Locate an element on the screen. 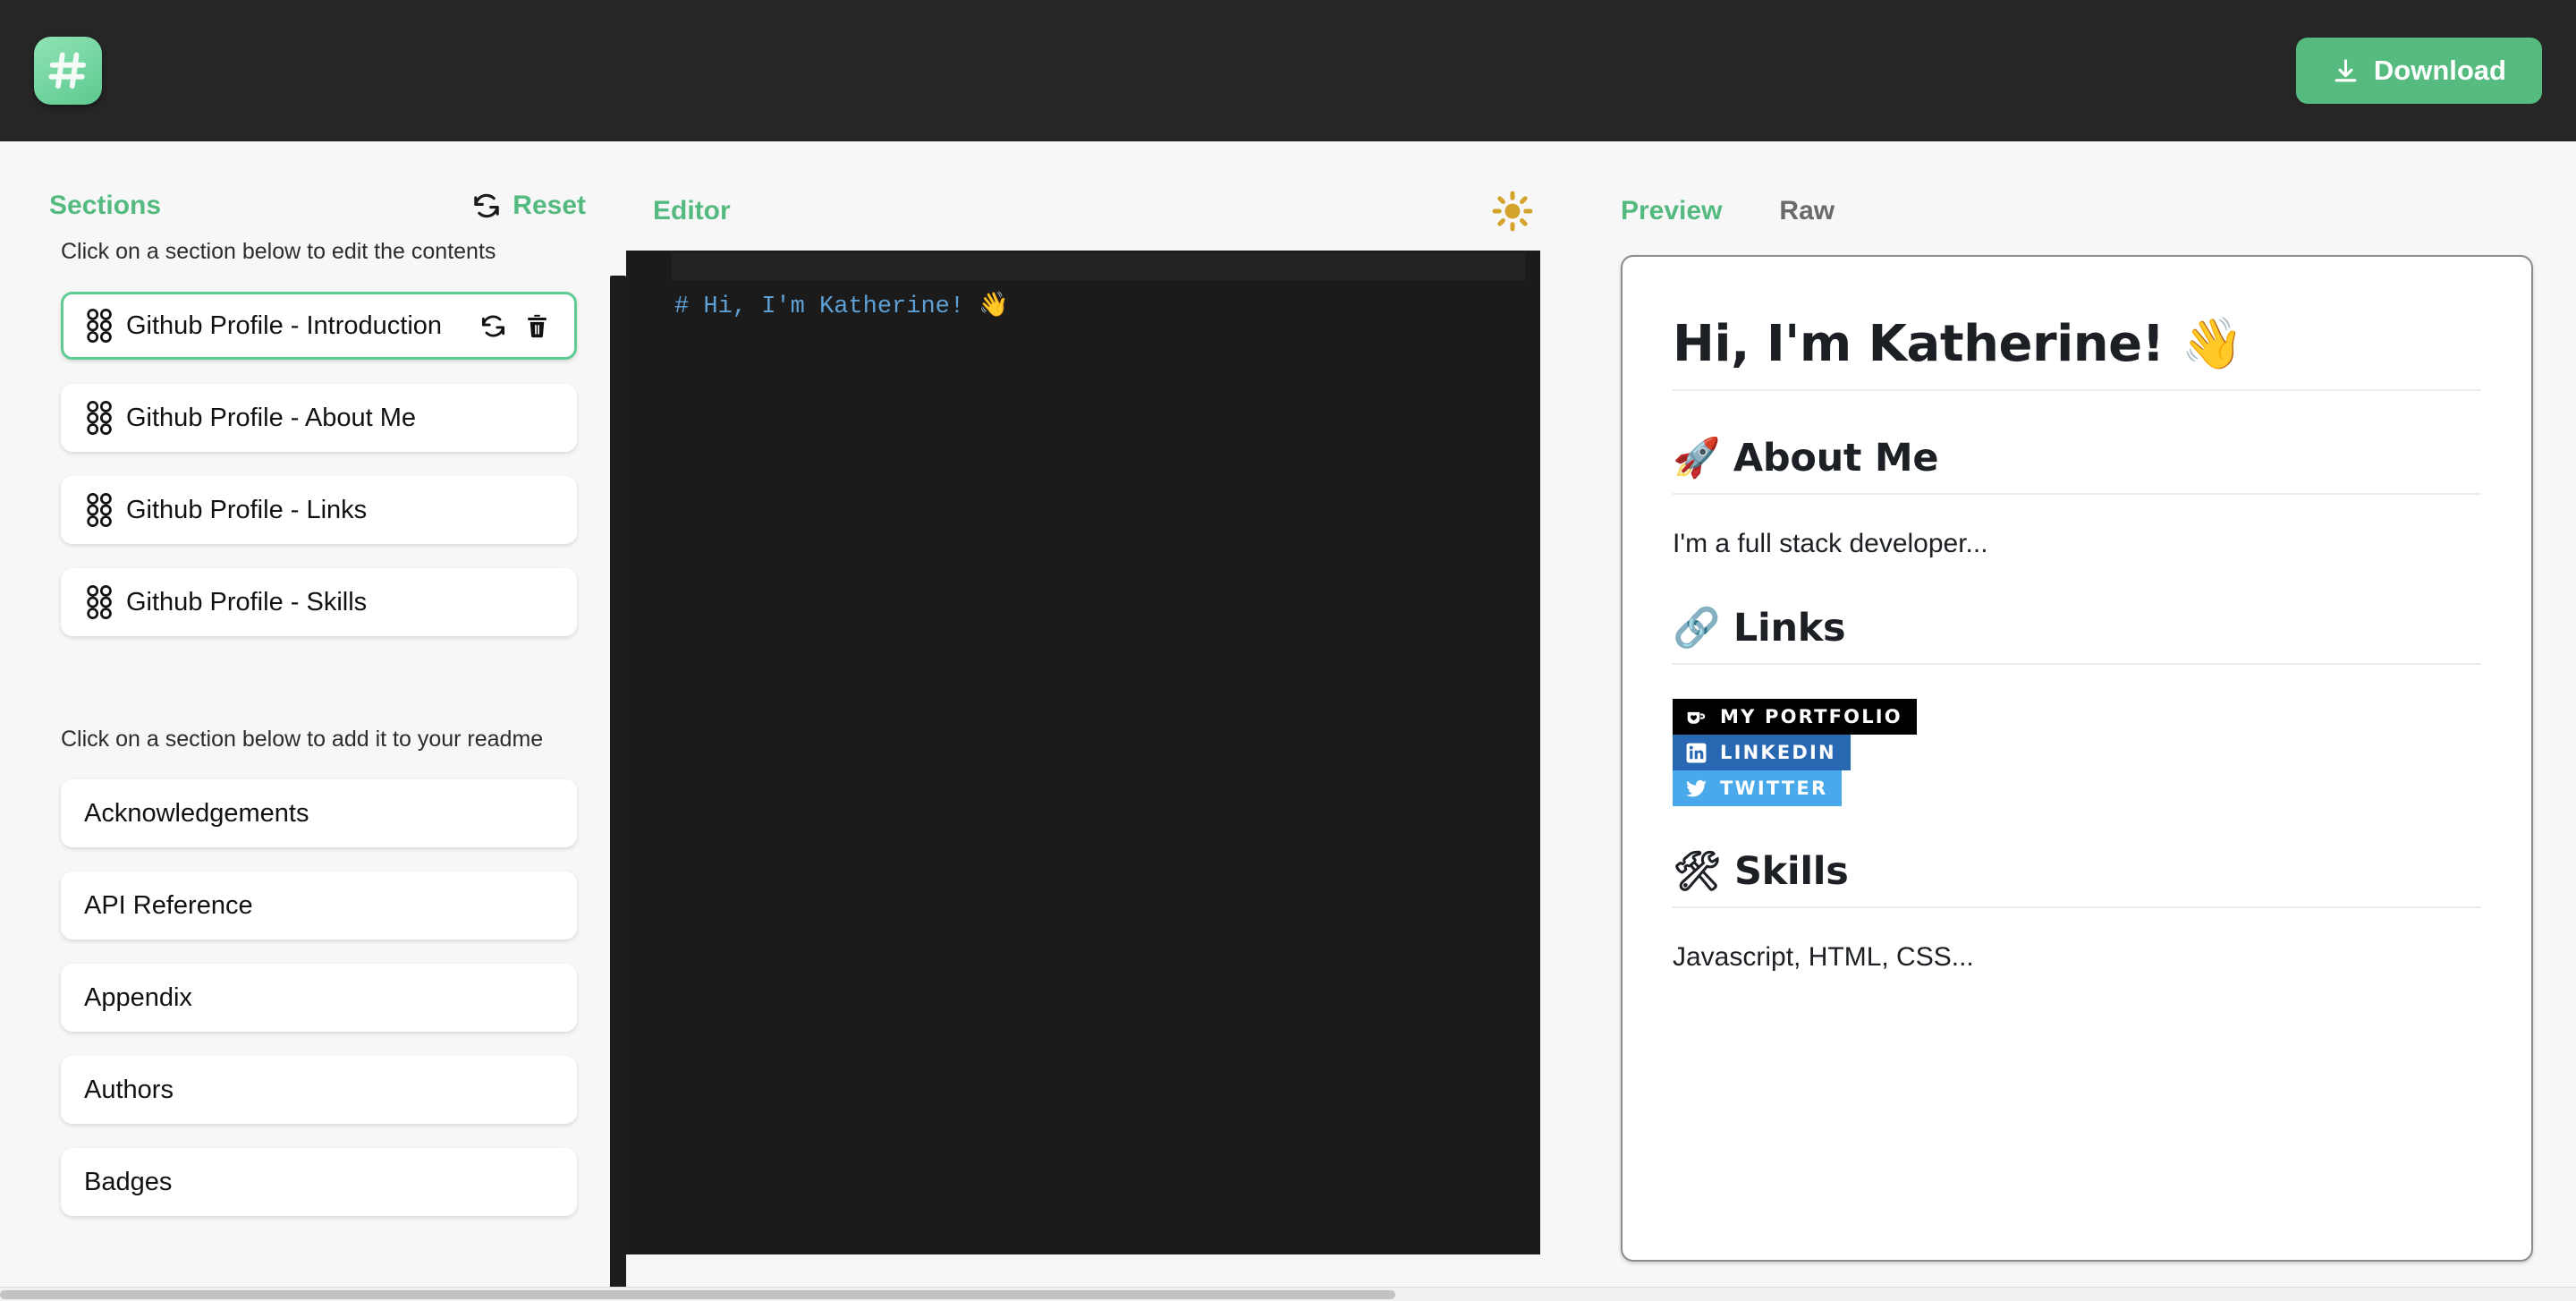  available-section-badges: Badges is located at coordinates (319, 1182).